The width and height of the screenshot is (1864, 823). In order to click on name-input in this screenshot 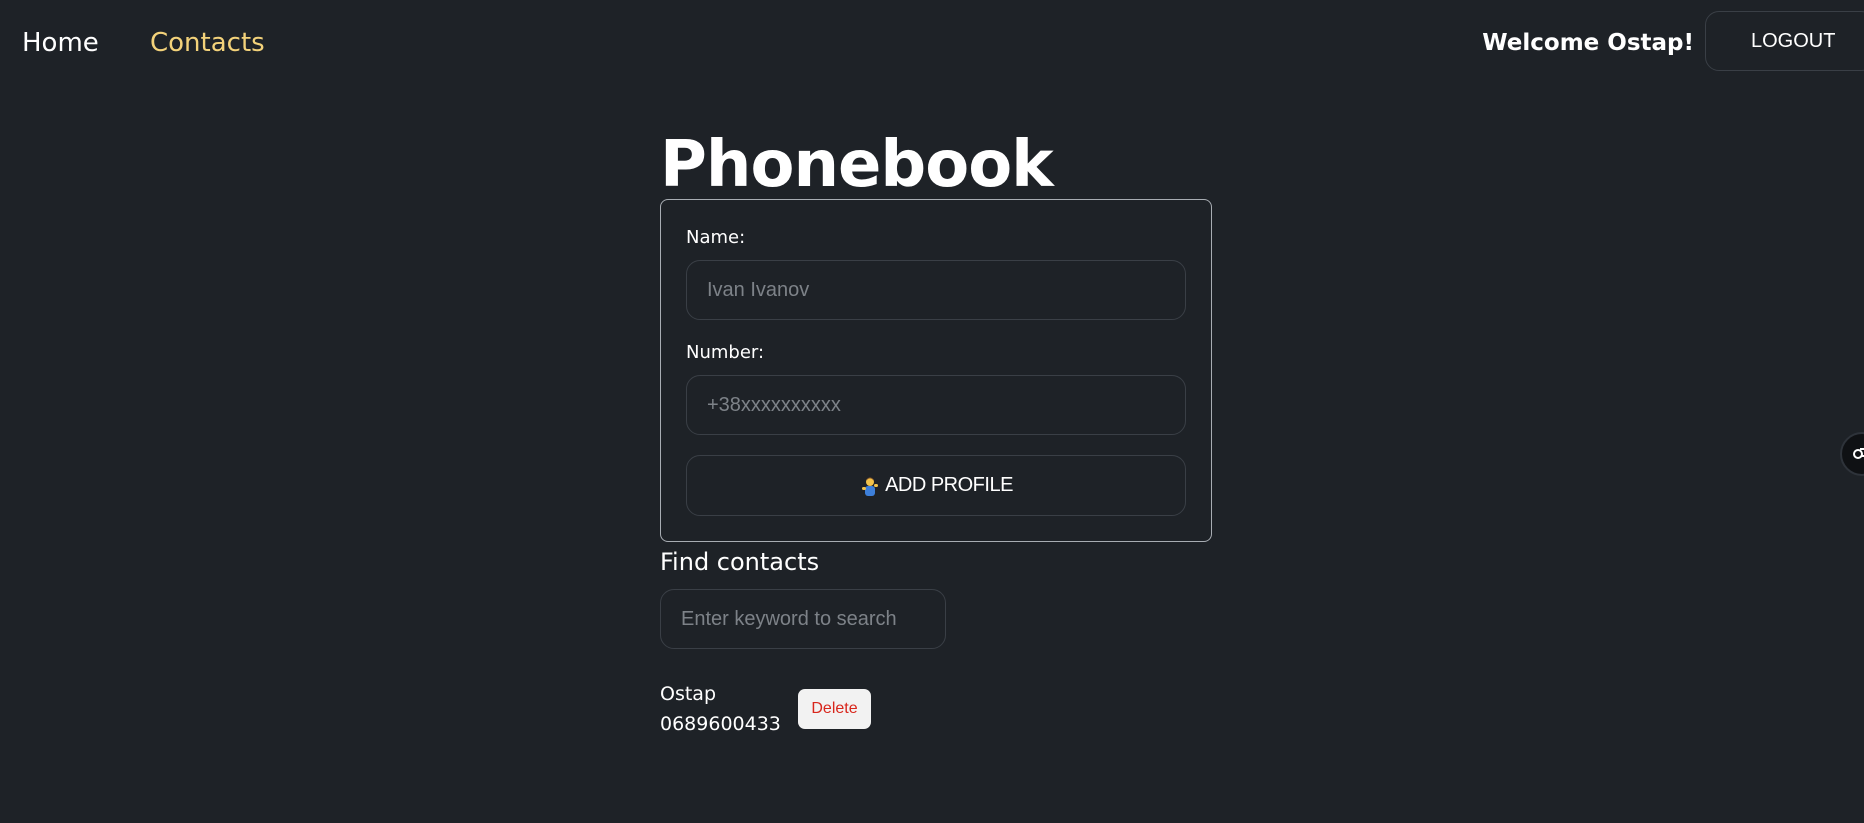, I will do `click(936, 290)`.